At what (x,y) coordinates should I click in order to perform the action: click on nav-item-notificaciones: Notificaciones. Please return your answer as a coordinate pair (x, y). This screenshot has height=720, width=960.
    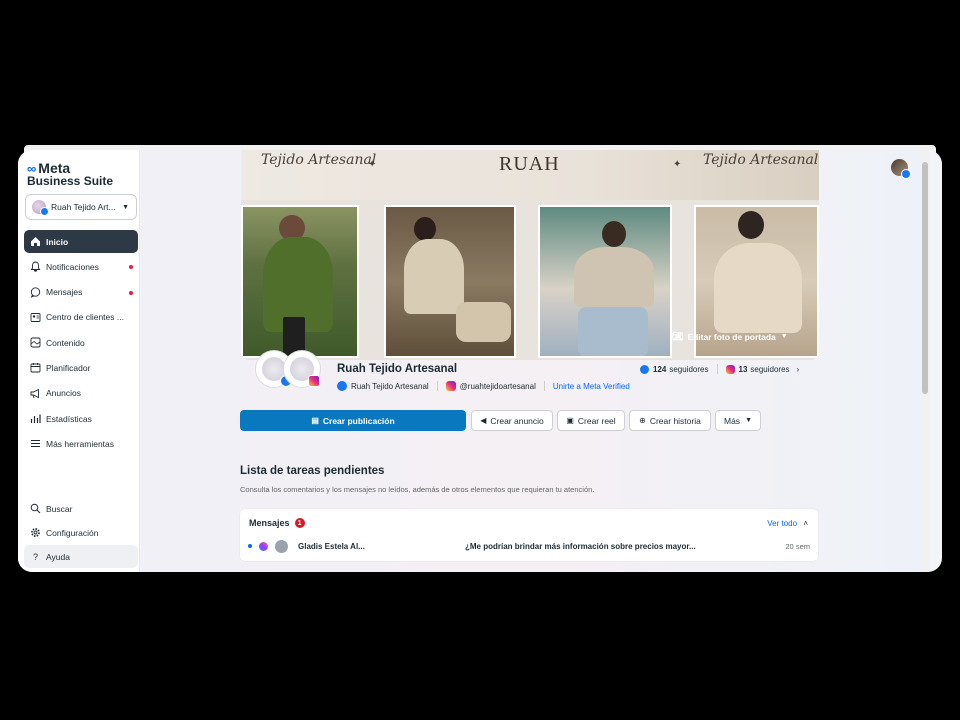
    Looking at the image, I should click on (81, 266).